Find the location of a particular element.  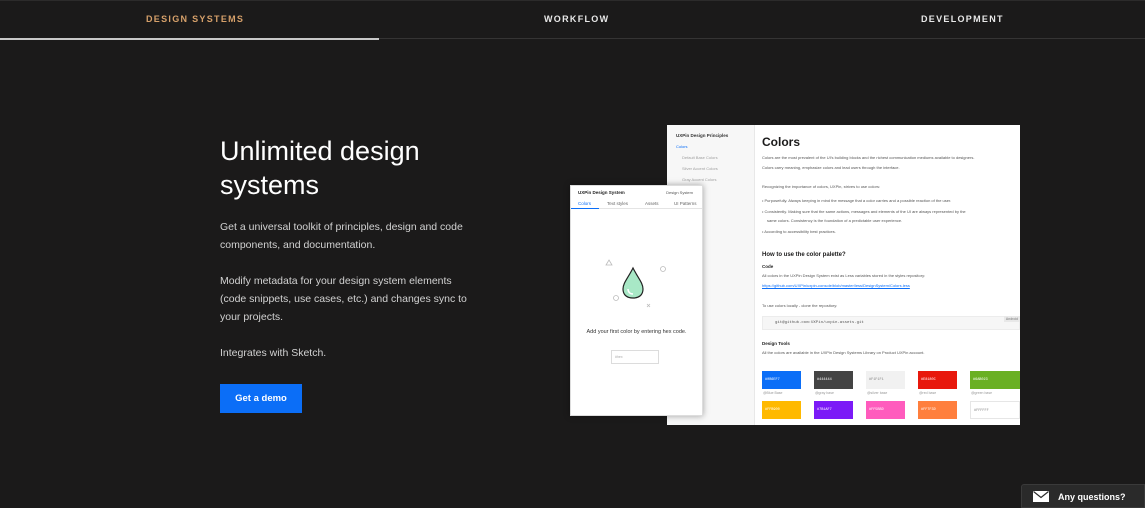

color-swatch-purple: #7B1AF7 is located at coordinates (833, 410).